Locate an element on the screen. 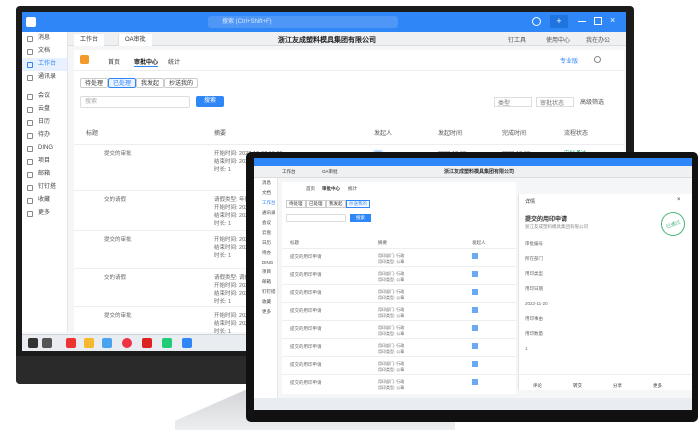 The image size is (700, 439). laptop-company-title: 浙江友成塑料模具集团有限公司 is located at coordinates (479, 171).